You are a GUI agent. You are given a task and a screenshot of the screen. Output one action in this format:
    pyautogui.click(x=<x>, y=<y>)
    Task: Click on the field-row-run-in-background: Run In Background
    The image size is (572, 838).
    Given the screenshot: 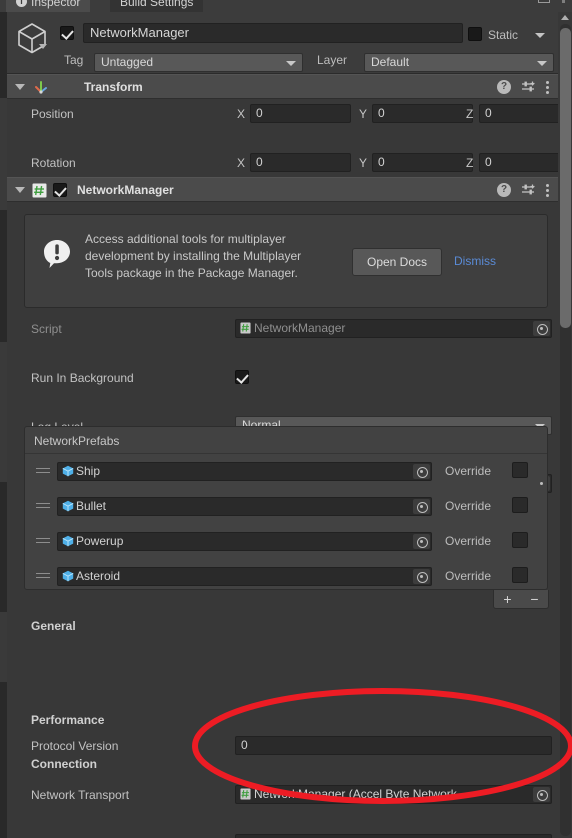 What is the action you would take?
    pyautogui.click(x=282, y=379)
    